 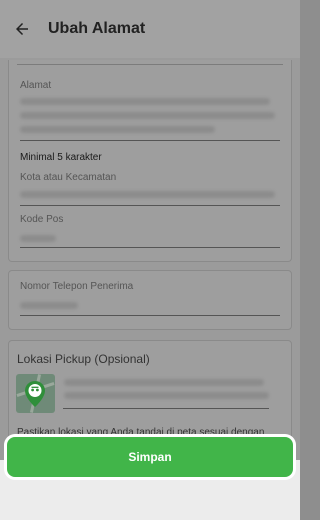 What do you see at coordinates (150, 29) in the screenshot?
I see `app-header: Ubah Alamat` at bounding box center [150, 29].